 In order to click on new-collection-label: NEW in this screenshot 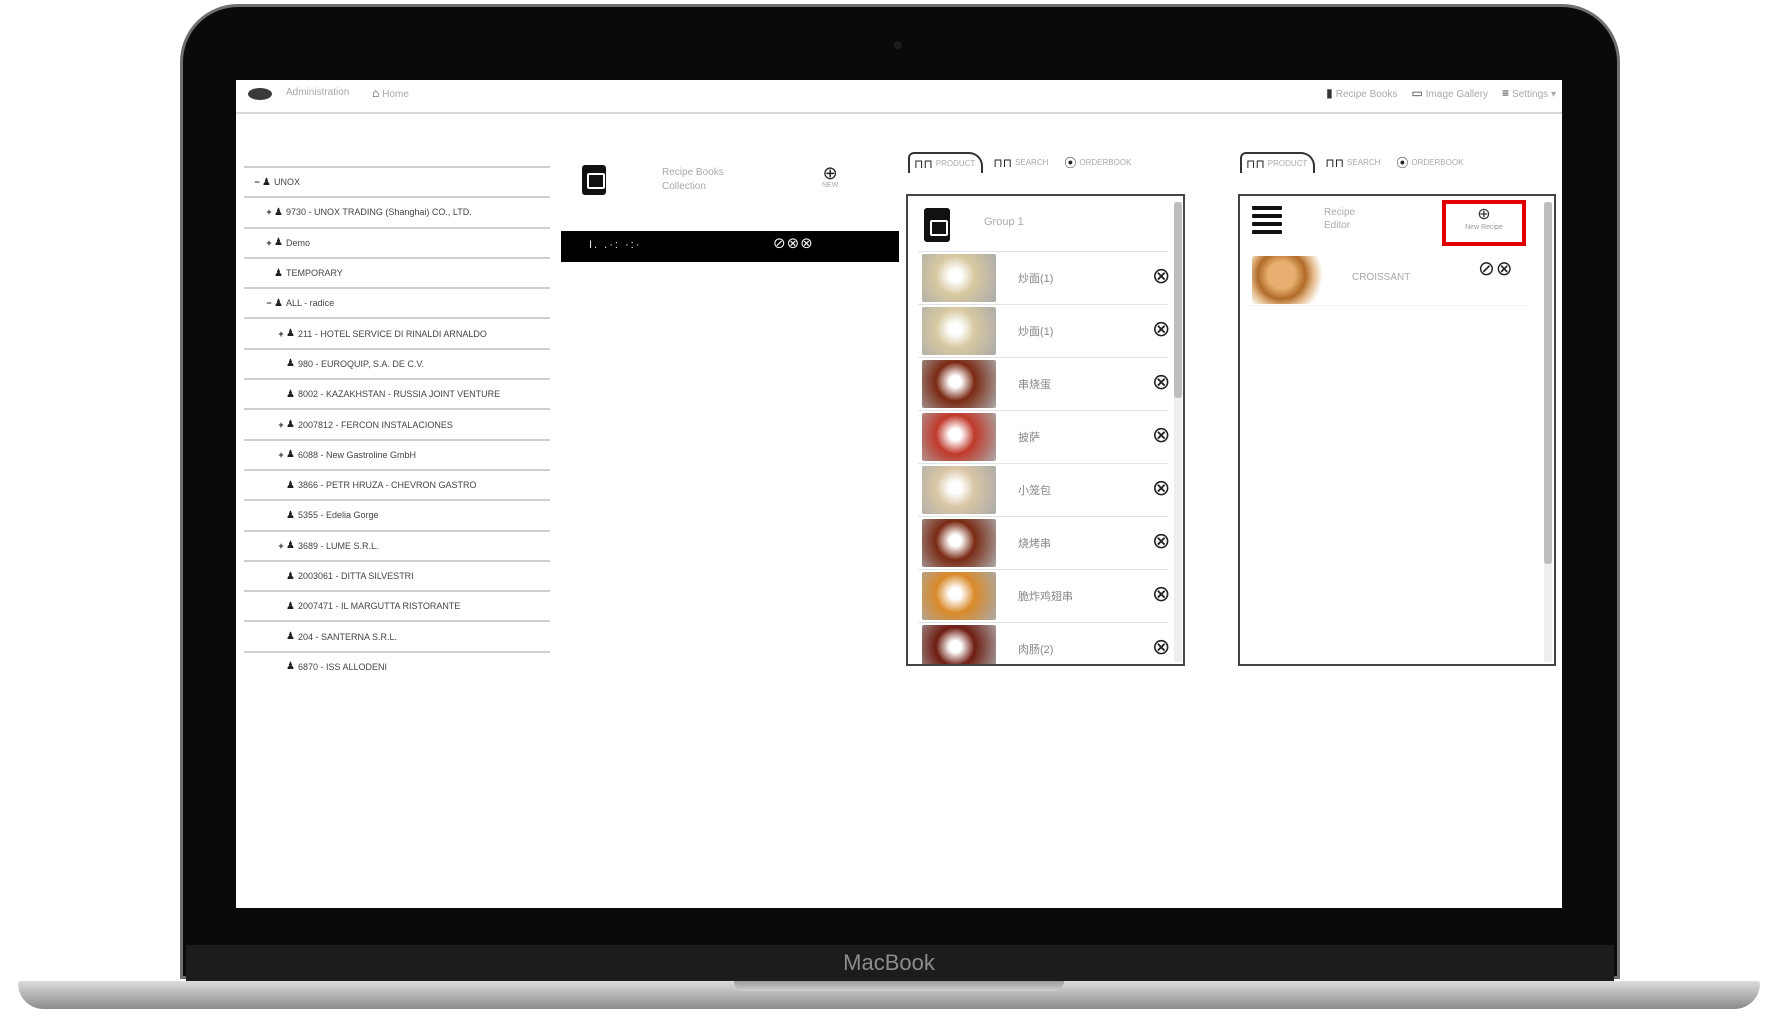, I will do `click(830, 185)`.